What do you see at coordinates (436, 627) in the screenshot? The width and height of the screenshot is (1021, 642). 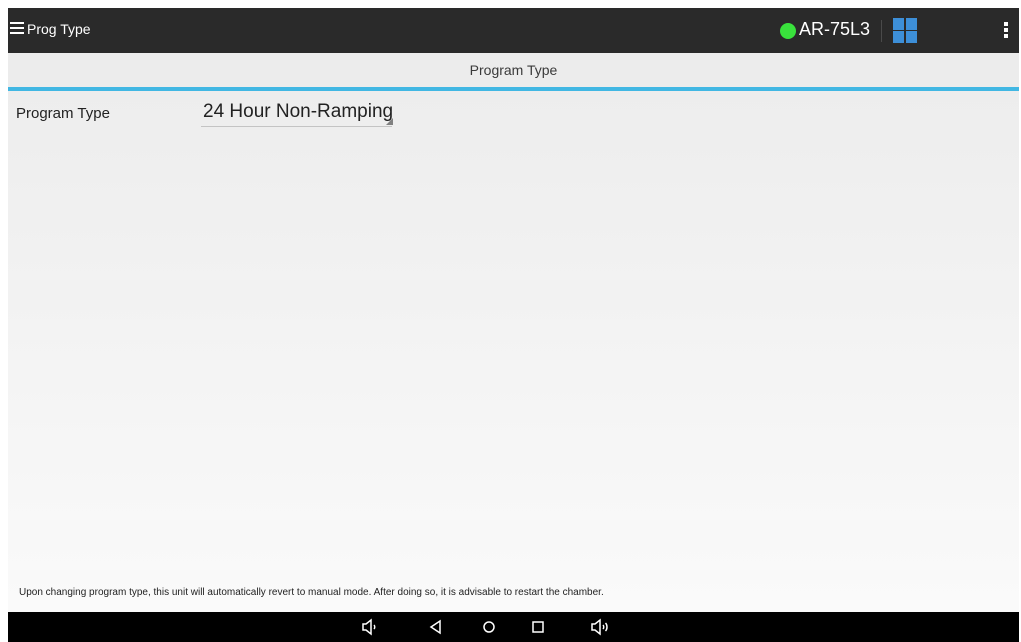 I see `back-icon` at bounding box center [436, 627].